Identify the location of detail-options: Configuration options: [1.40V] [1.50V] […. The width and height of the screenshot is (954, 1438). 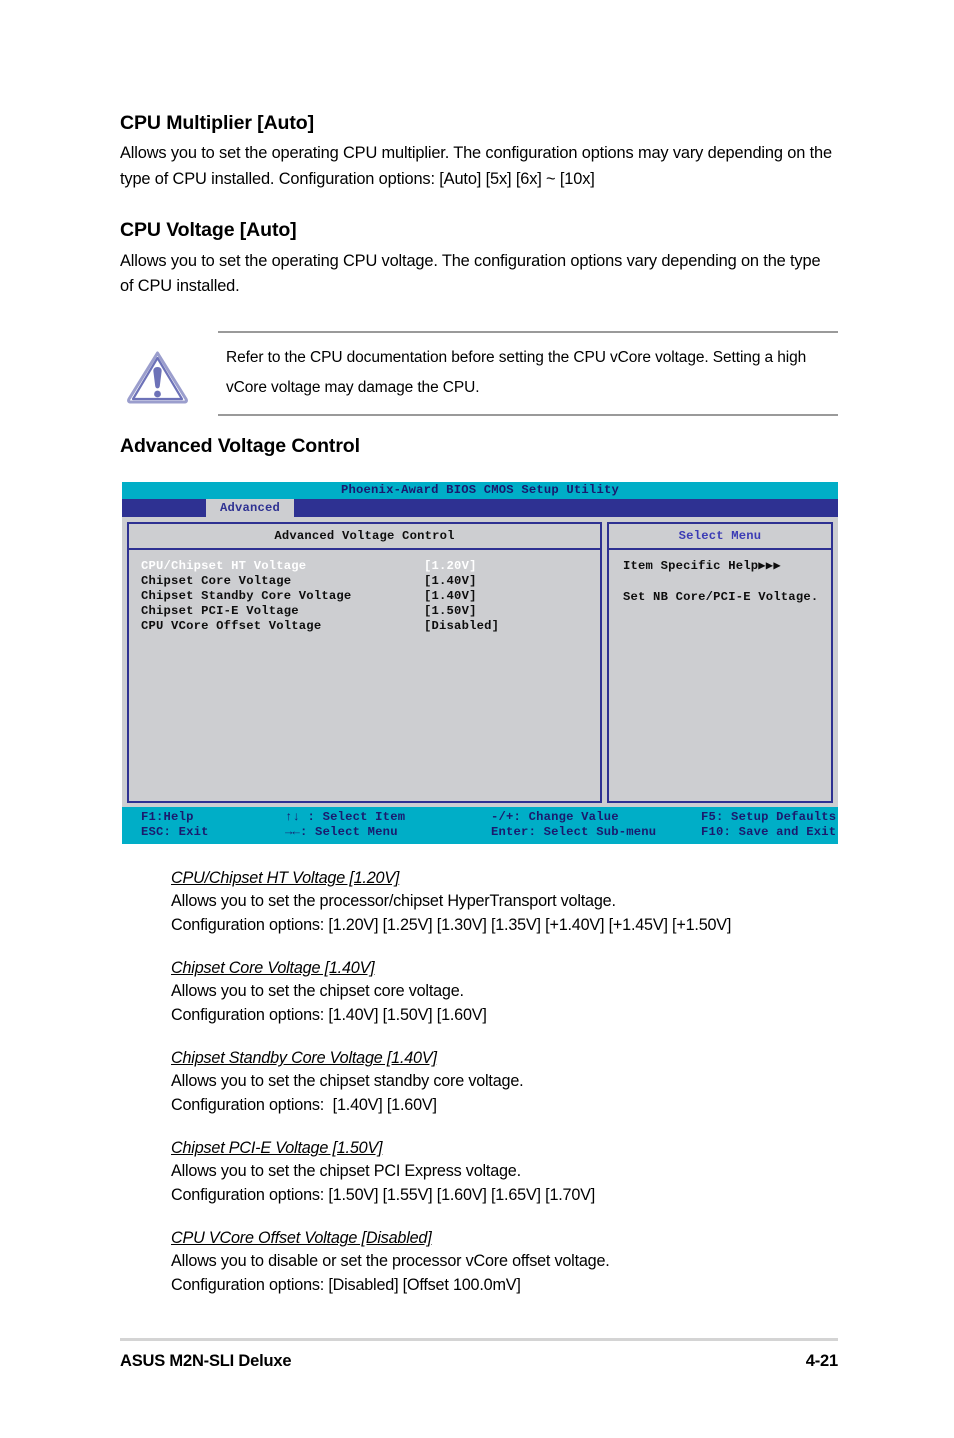
(329, 1014).